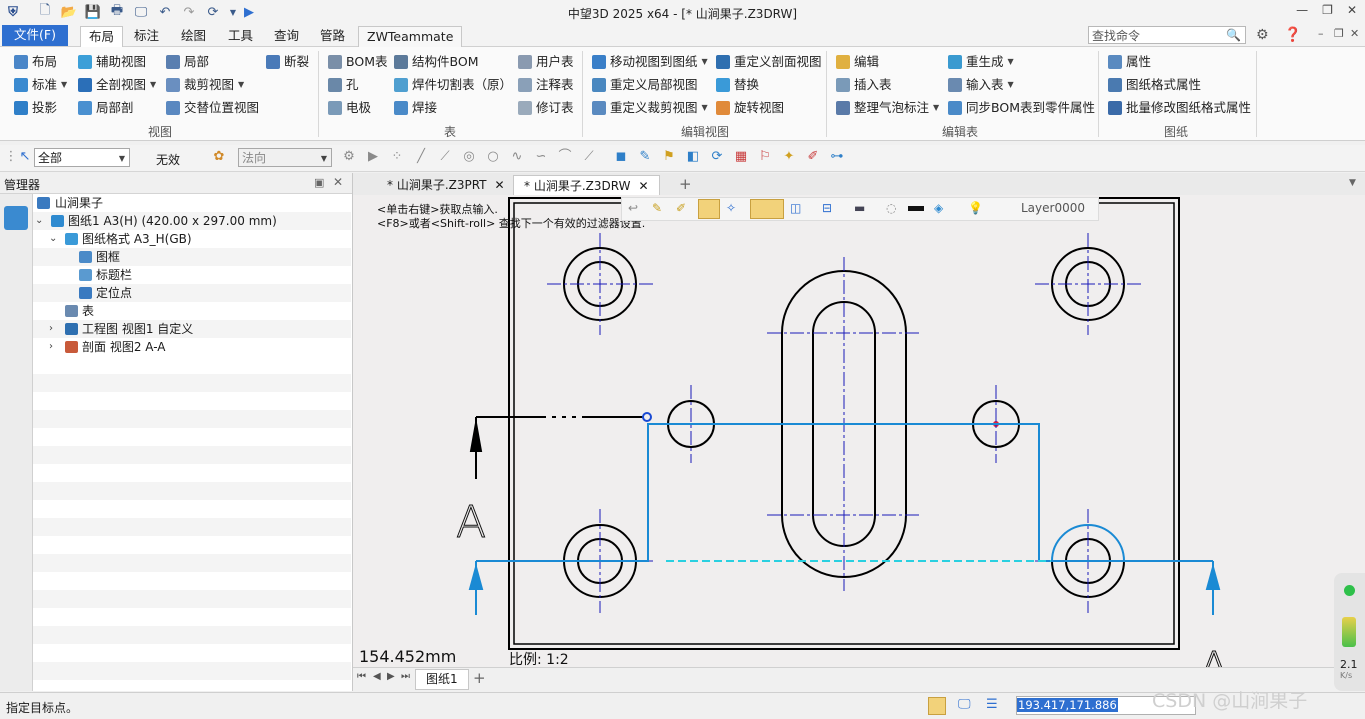  Describe the element at coordinates (421, 157) in the screenshot. I see `line-icon: ╱` at that location.